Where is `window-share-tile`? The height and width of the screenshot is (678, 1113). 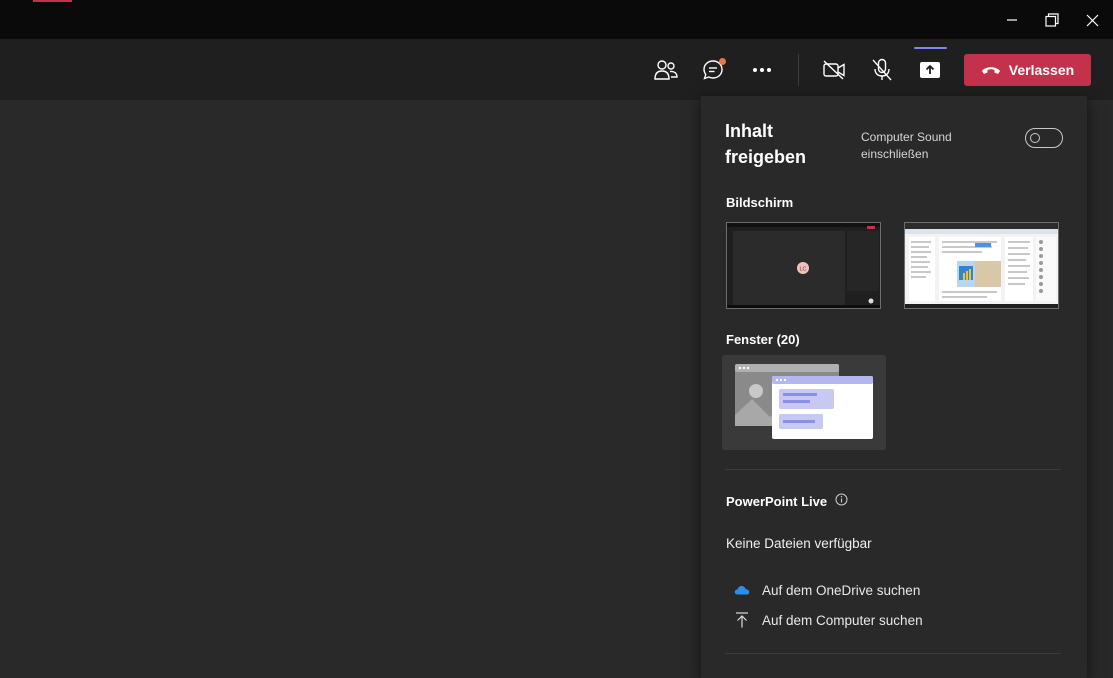
window-share-tile is located at coordinates (804, 402).